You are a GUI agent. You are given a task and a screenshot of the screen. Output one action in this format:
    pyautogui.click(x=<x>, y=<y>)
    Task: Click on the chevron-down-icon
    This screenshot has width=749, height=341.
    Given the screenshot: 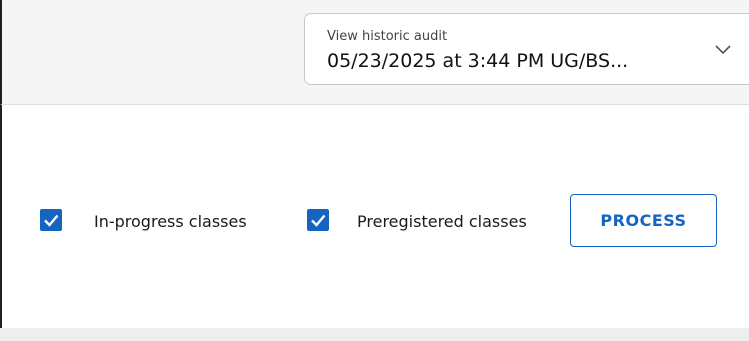 What is the action you would take?
    pyautogui.click(x=723, y=47)
    